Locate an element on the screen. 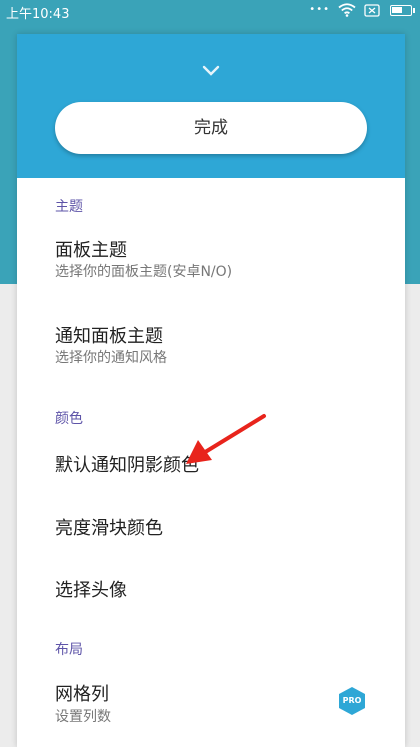 This screenshot has width=420, height=747. chevron-down-icon is located at coordinates (211, 71).